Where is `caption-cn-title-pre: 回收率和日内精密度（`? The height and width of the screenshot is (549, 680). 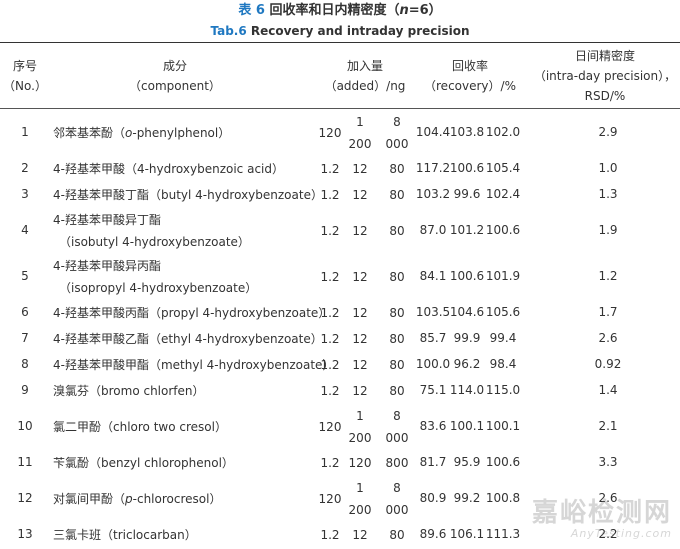
caption-cn-title-pre: 回收率和日内精密度（ is located at coordinates (334, 10).